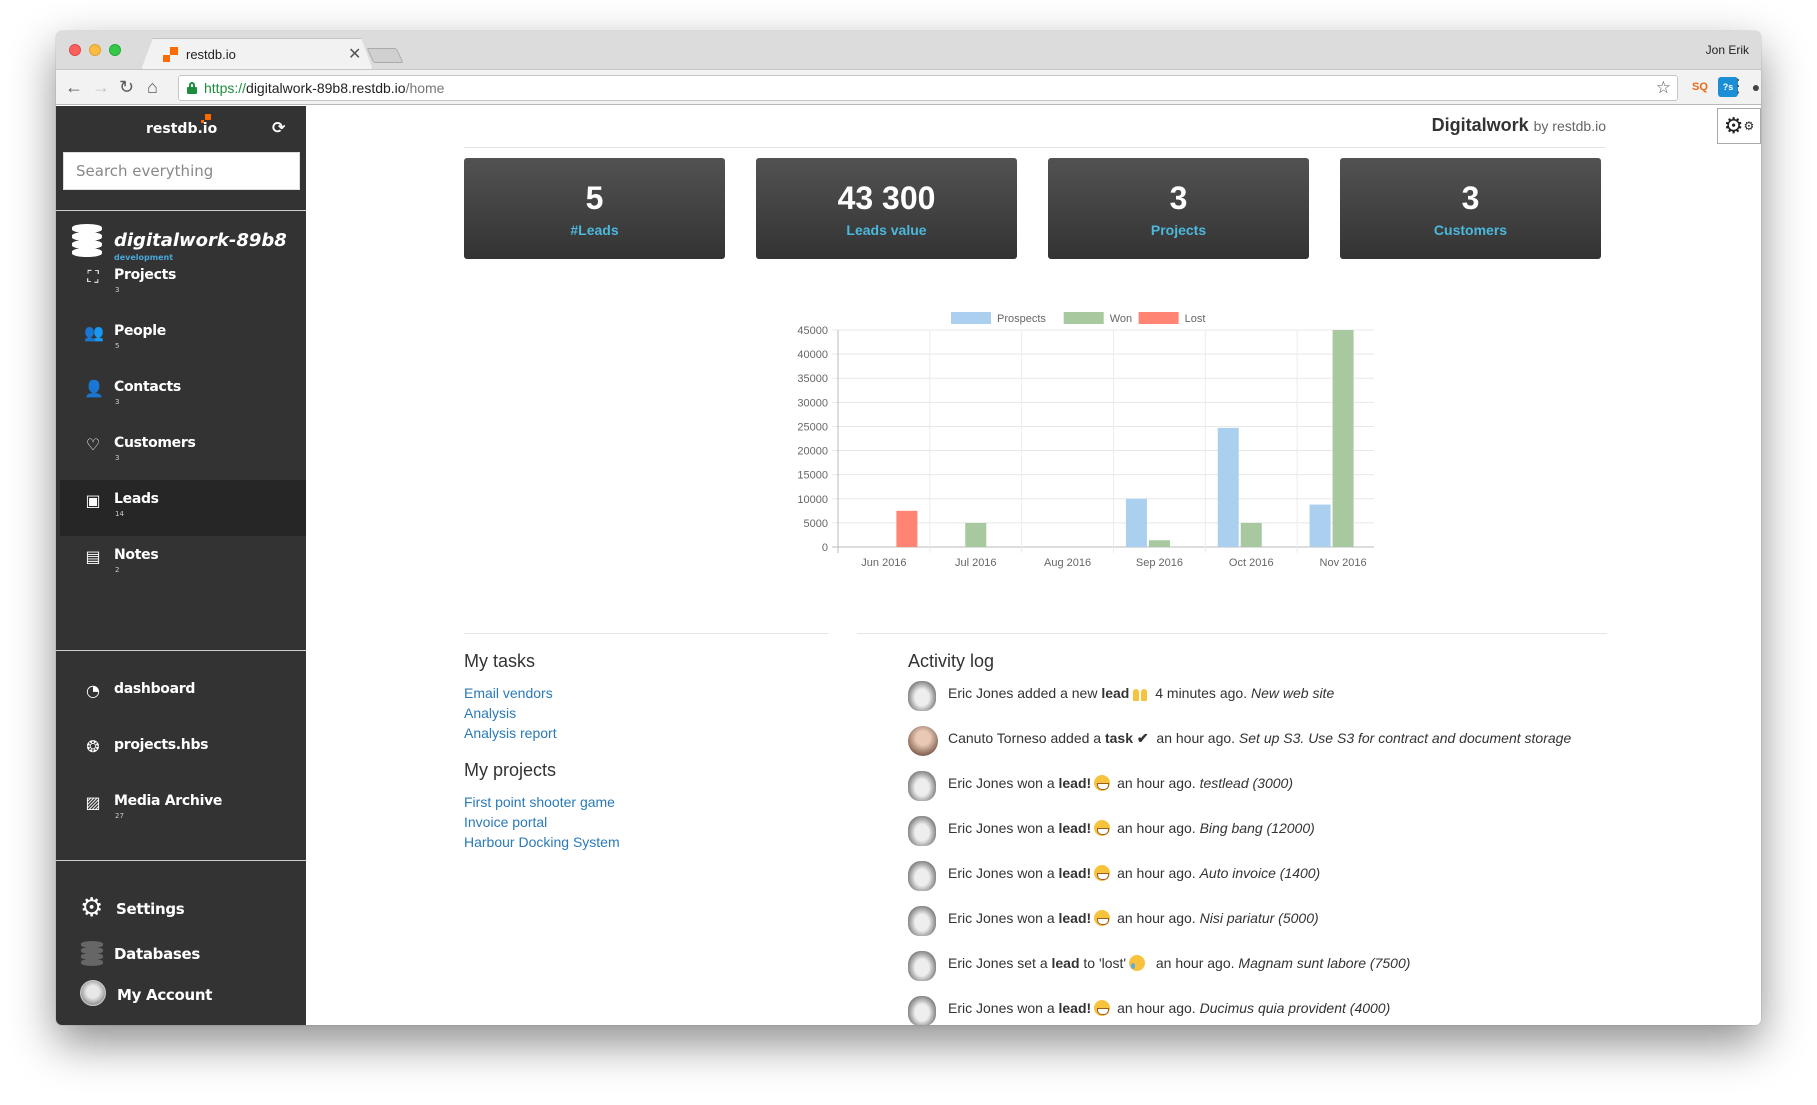  Describe the element at coordinates (1295, 1008) in the screenshot. I see `activity-detail: Ducimus quia provident (4000)` at that location.